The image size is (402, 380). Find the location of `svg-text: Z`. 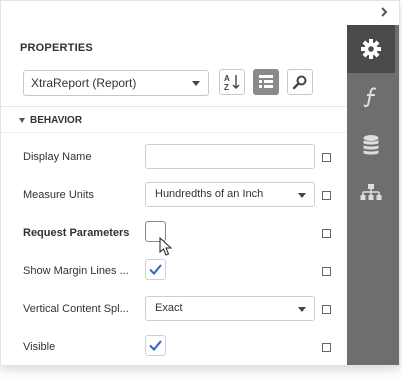

svg-text: Z is located at coordinates (226, 87).